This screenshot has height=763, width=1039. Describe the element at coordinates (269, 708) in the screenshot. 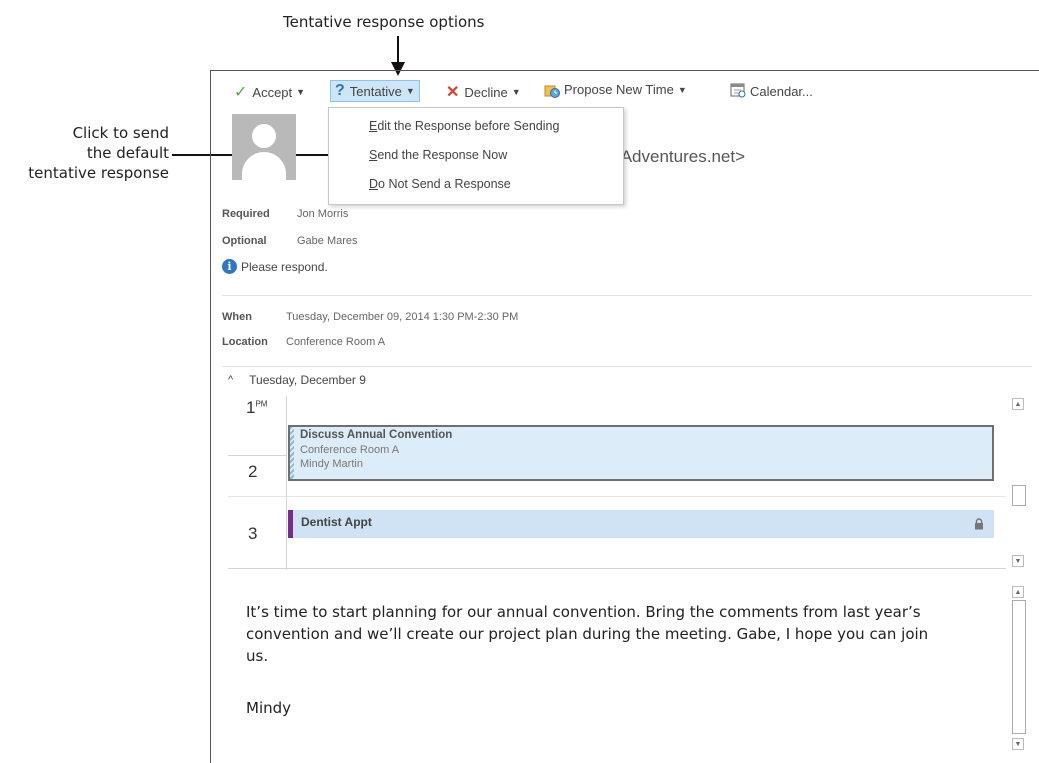

I see `signature: Mindy` at that location.